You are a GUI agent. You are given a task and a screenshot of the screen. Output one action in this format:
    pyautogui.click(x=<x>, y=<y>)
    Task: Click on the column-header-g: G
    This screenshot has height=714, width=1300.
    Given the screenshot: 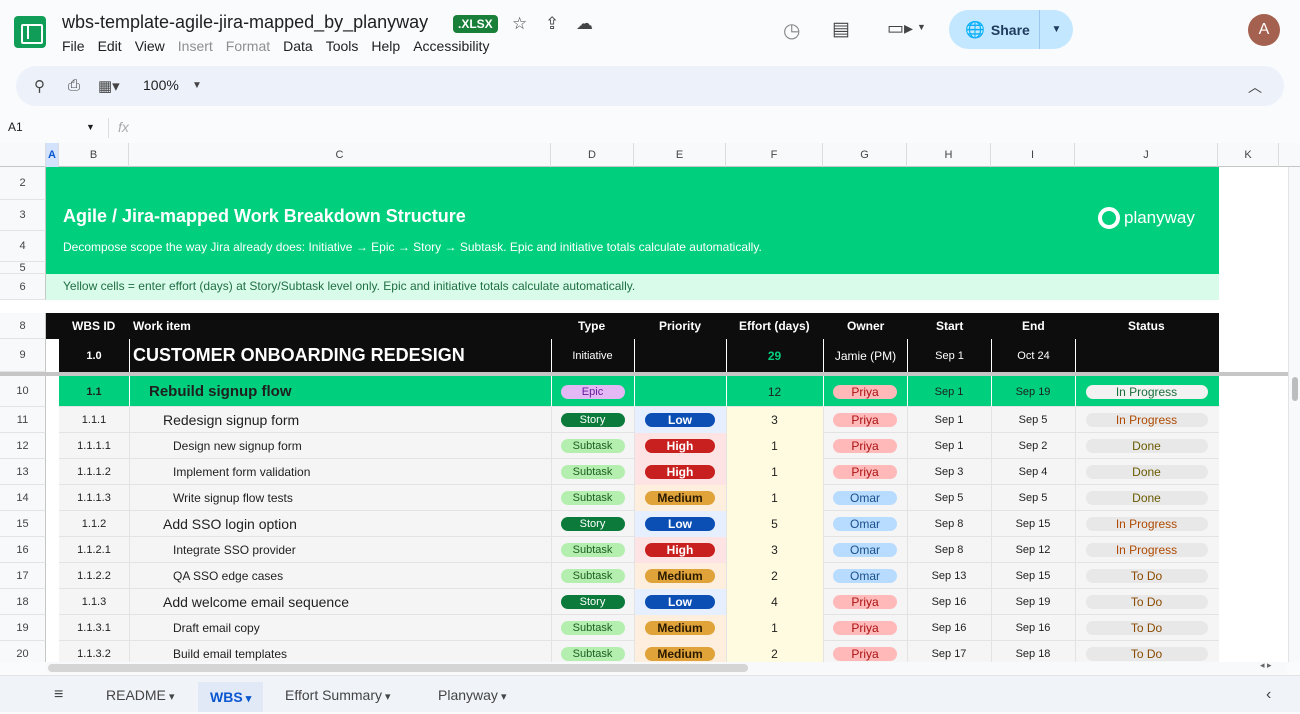 What is the action you would take?
    pyautogui.click(x=865, y=155)
    